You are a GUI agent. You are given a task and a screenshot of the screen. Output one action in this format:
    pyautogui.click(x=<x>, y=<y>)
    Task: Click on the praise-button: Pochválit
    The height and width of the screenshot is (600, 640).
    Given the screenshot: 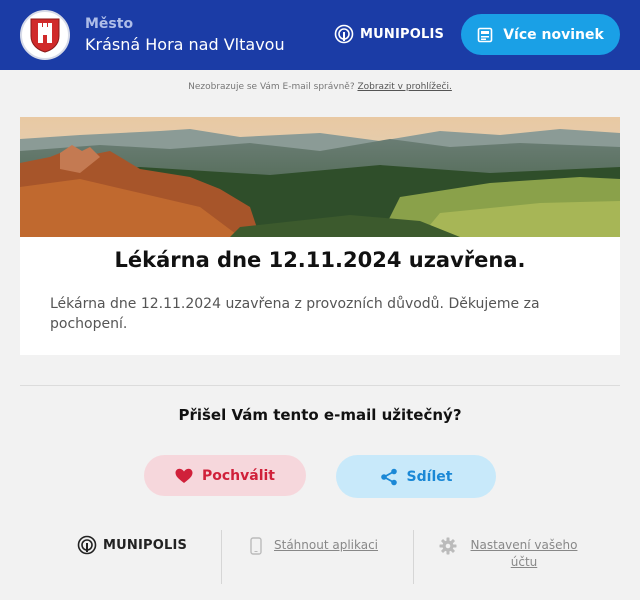 What is the action you would take?
    pyautogui.click(x=225, y=475)
    